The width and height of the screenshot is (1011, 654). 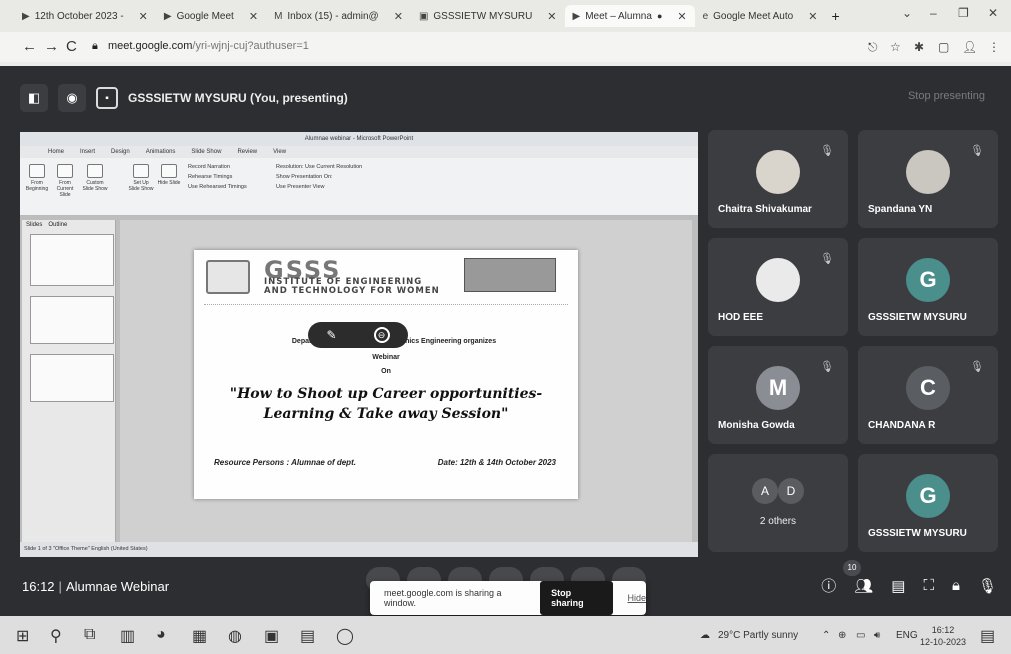 I want to click on annotation-toolbar: ✎ ⊖, so click(x=358, y=335).